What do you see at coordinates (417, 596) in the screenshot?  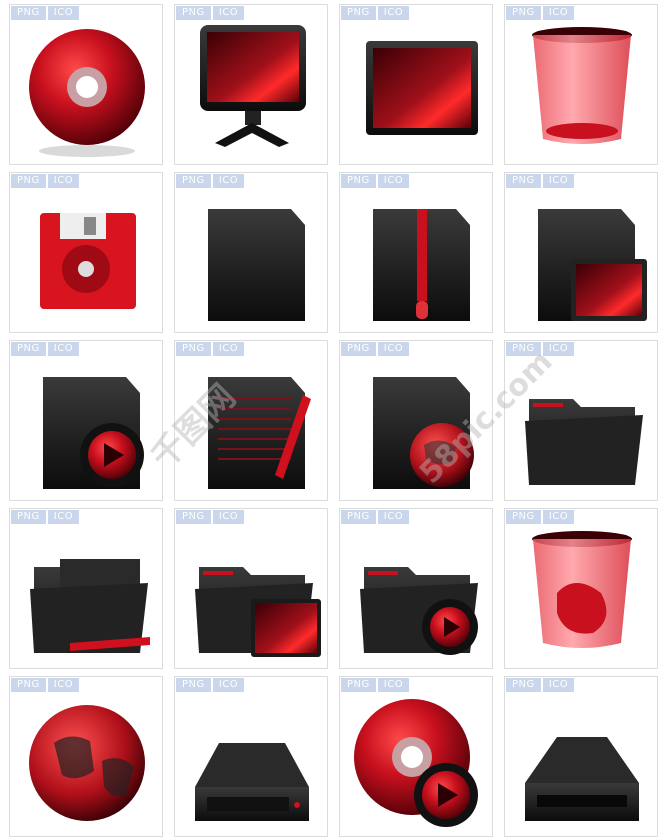 I see `media-folder-icon` at bounding box center [417, 596].